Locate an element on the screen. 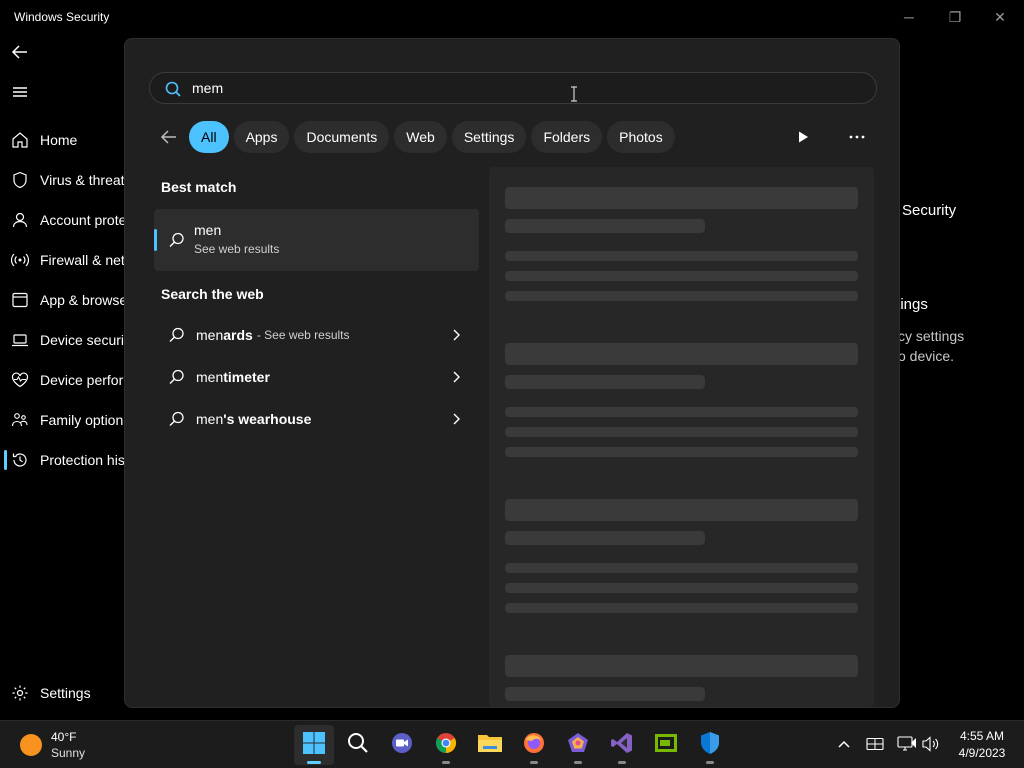 The image size is (1024, 768). sidebar-item-app-browser: App & browse is located at coordinates (62, 300).